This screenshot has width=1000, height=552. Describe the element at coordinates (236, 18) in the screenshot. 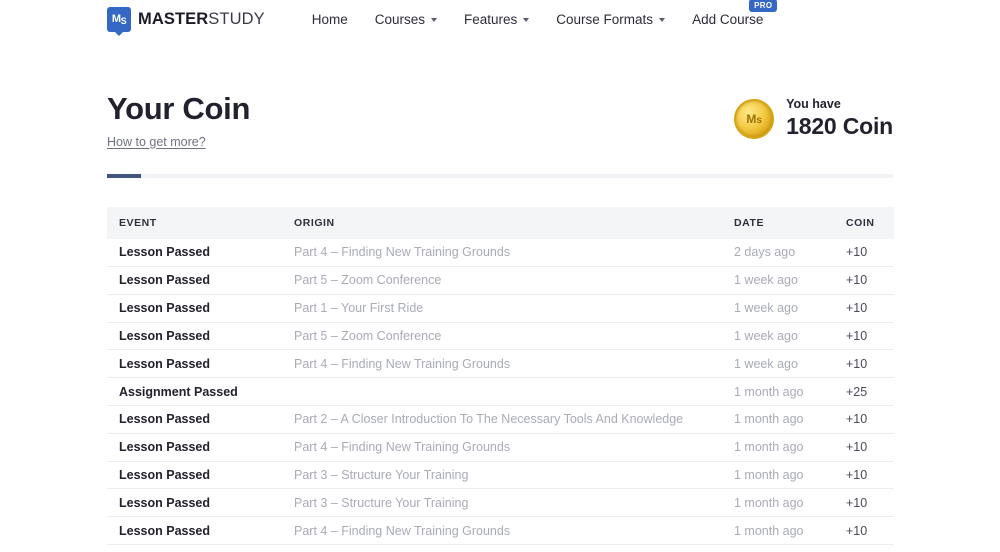

I see `brand-name-light: STUDY` at that location.